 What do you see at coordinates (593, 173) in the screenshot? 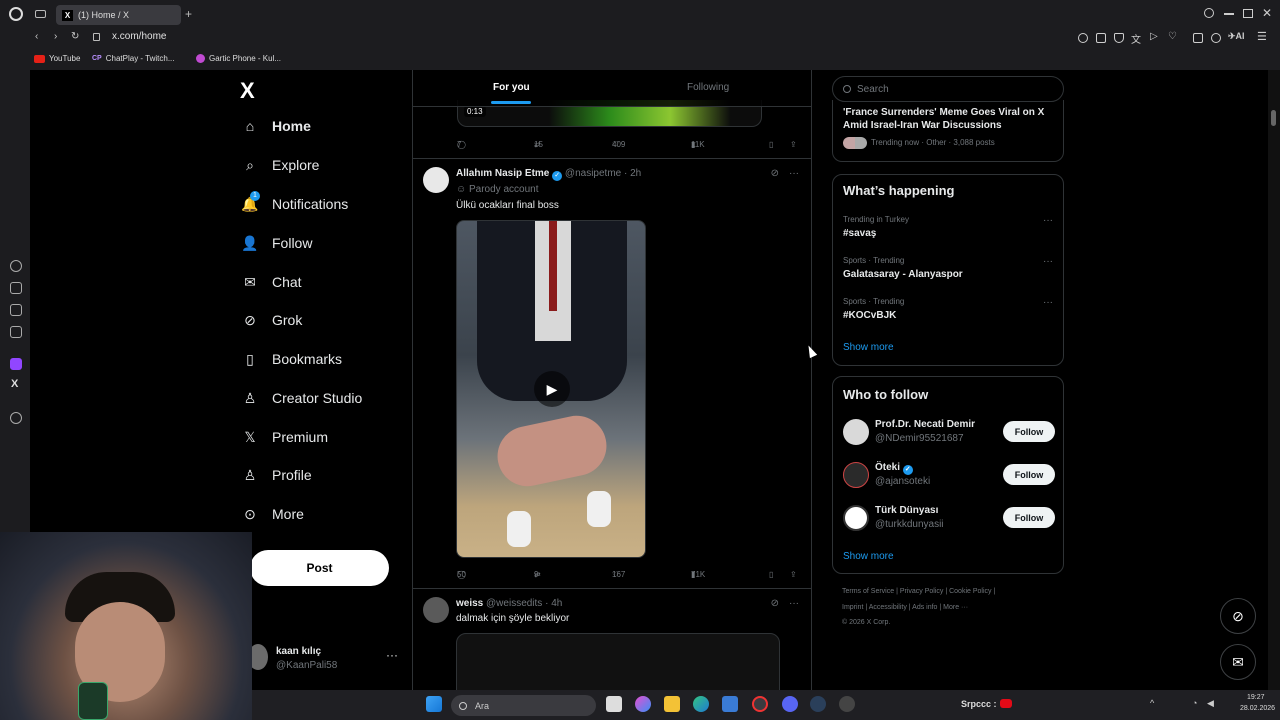
I see `author-handle: @nasipetme` at bounding box center [593, 173].